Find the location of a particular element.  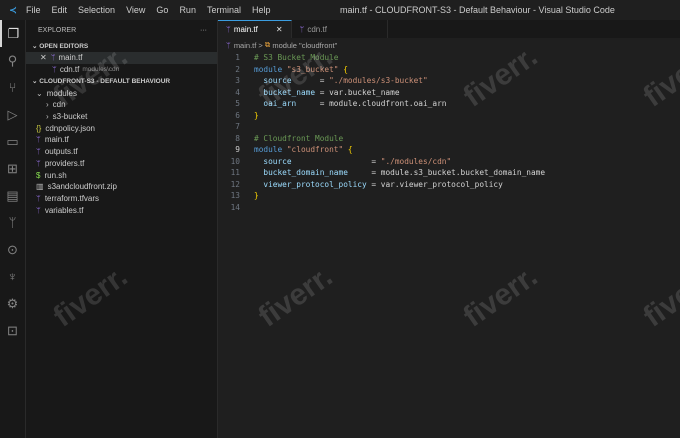

tab-label: main.tf is located at coordinates (245, 29).